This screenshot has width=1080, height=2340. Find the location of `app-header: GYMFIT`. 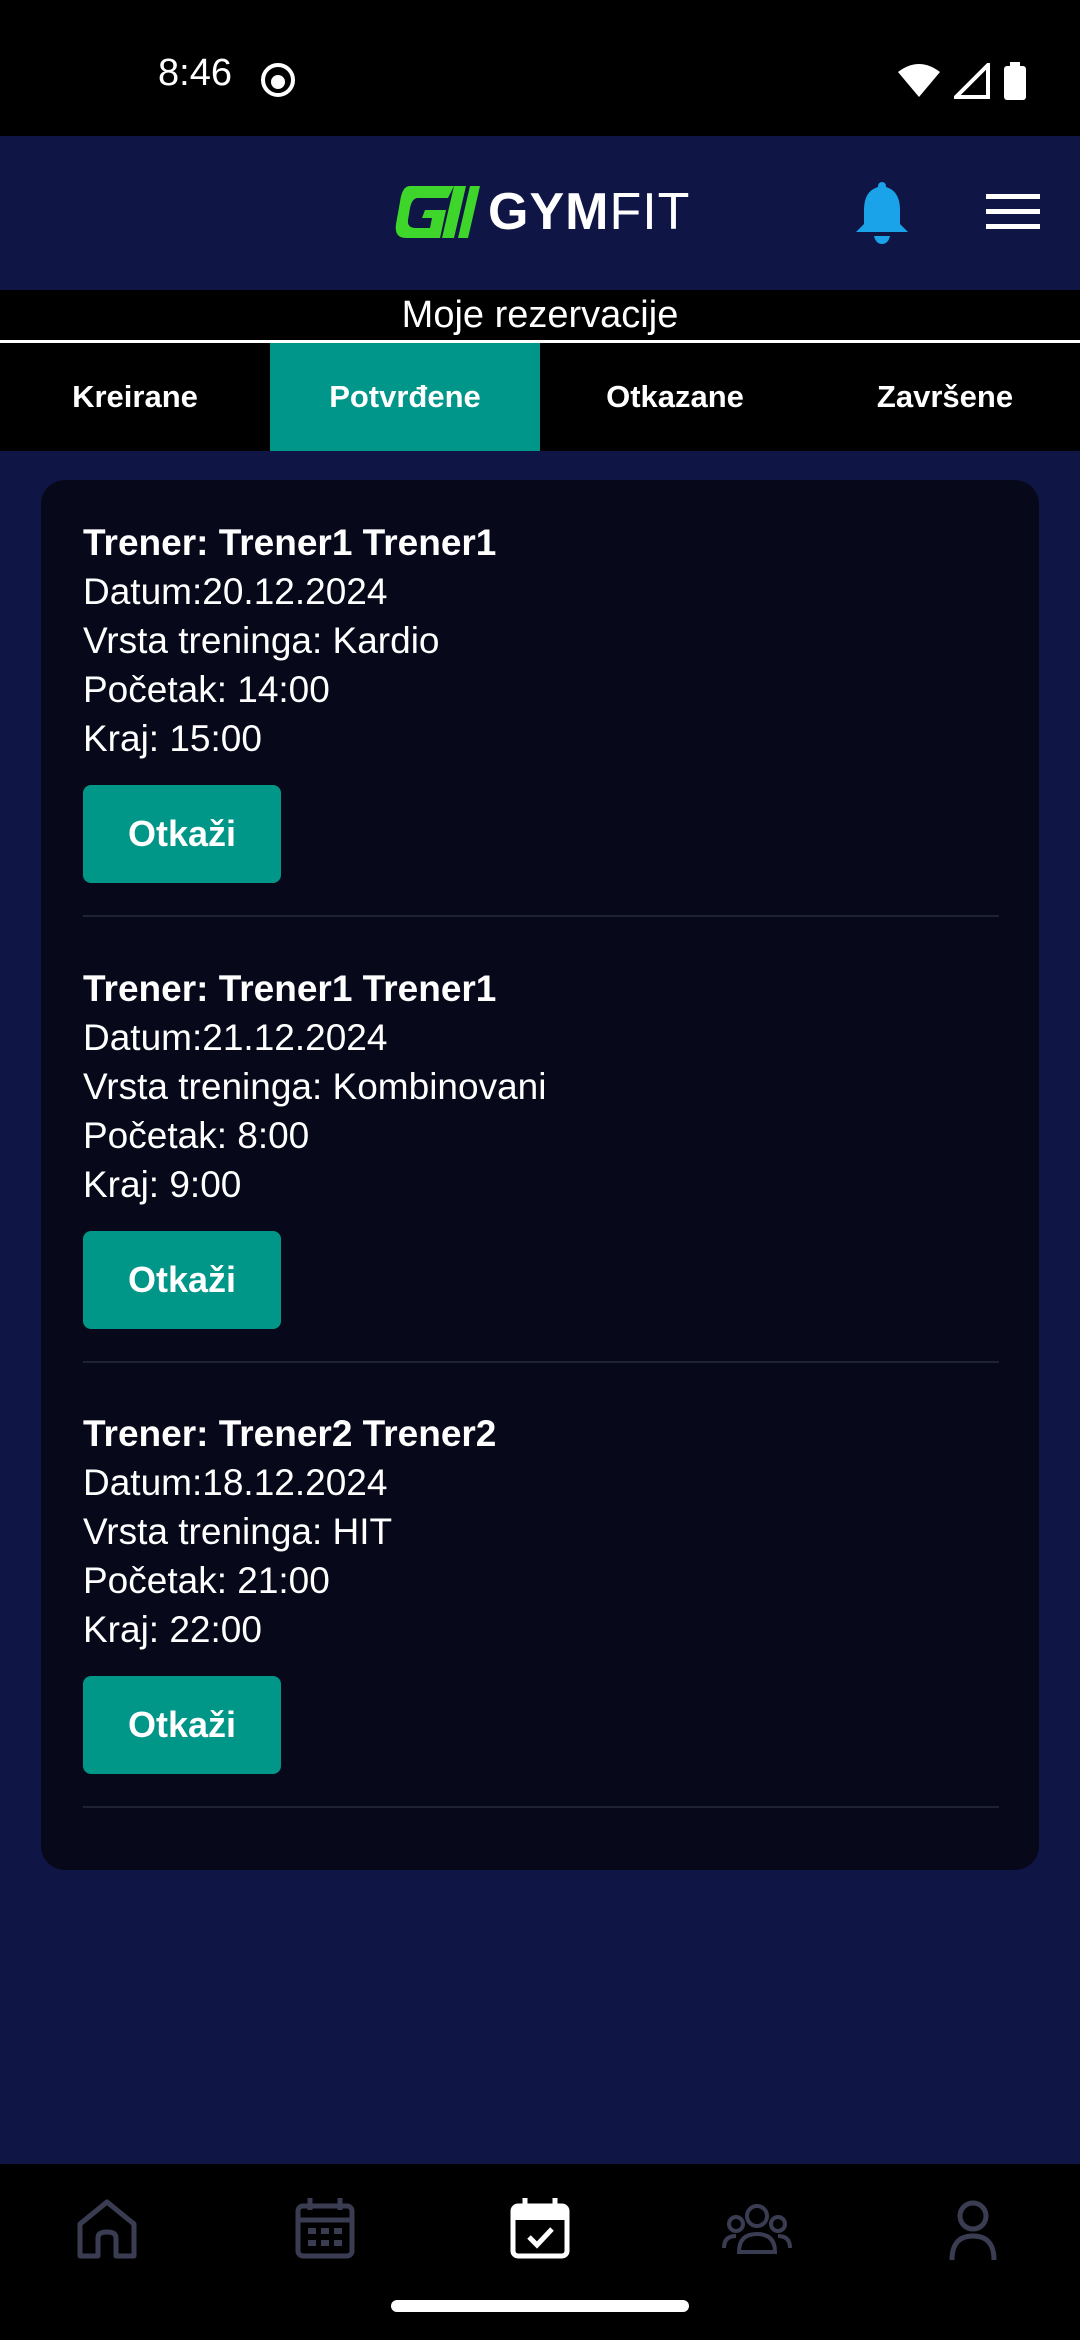

app-header: GYMFIT is located at coordinates (540, 213).